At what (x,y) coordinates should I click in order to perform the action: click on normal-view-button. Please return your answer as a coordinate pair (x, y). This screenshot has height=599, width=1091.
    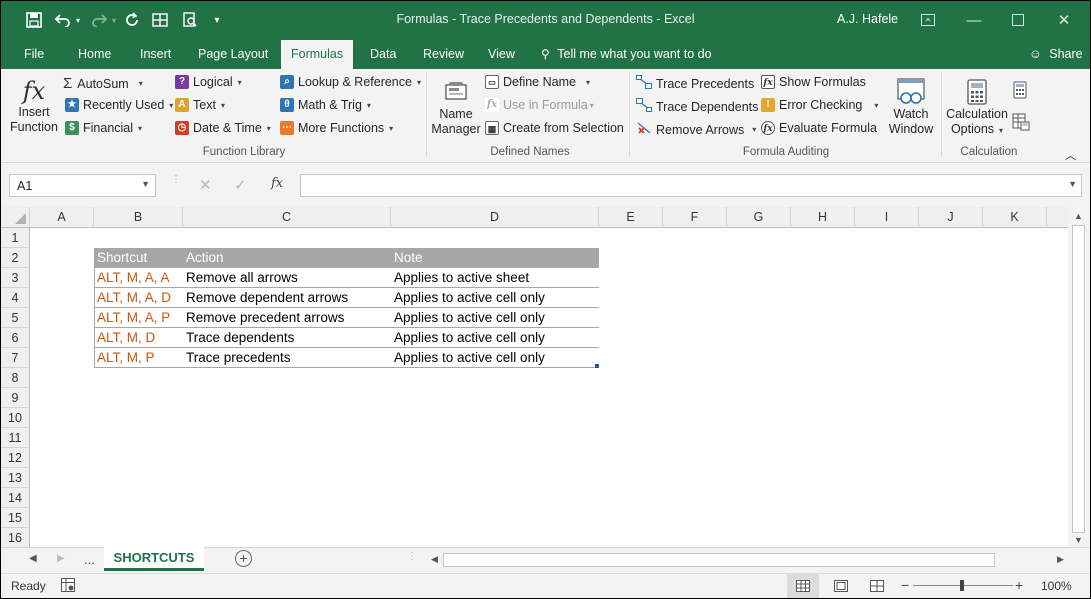
    Looking at the image, I should click on (803, 586).